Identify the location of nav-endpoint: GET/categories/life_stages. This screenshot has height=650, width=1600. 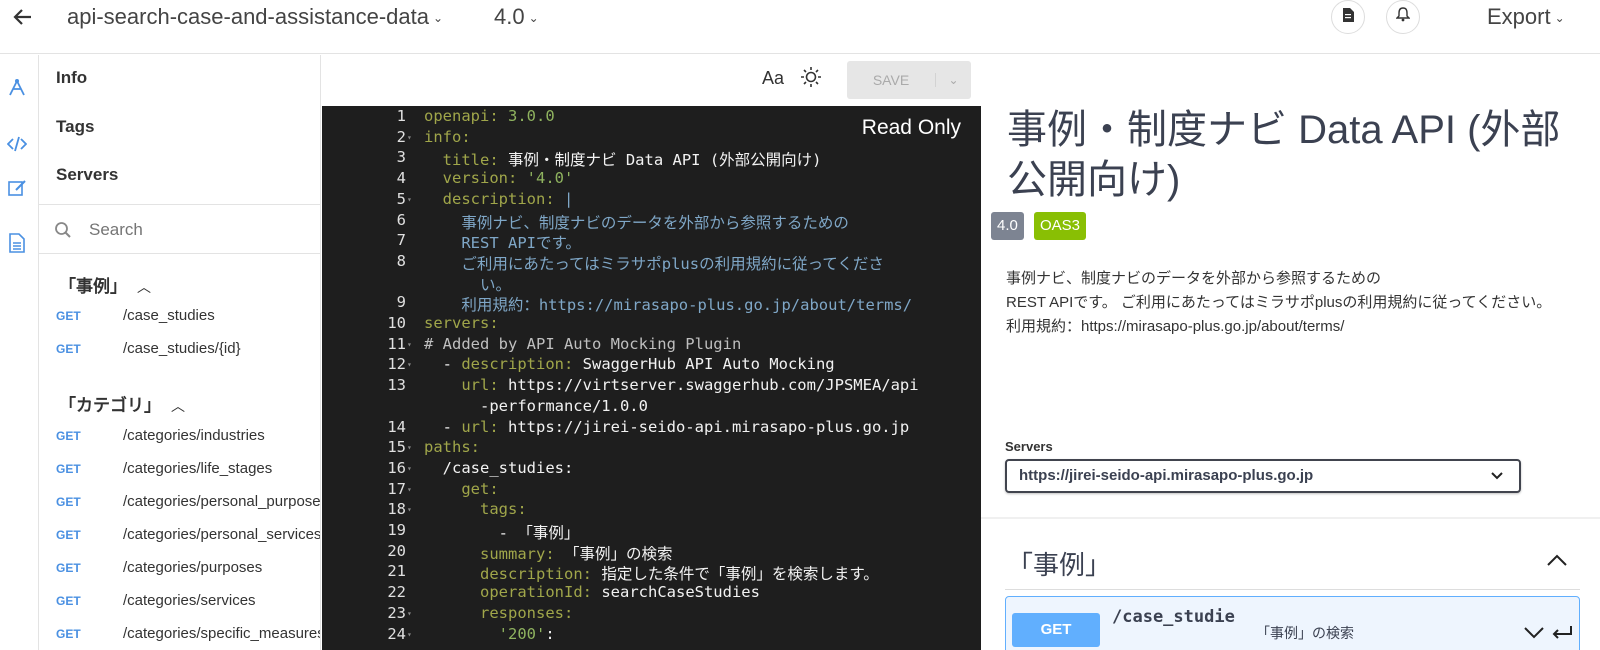
(164, 470).